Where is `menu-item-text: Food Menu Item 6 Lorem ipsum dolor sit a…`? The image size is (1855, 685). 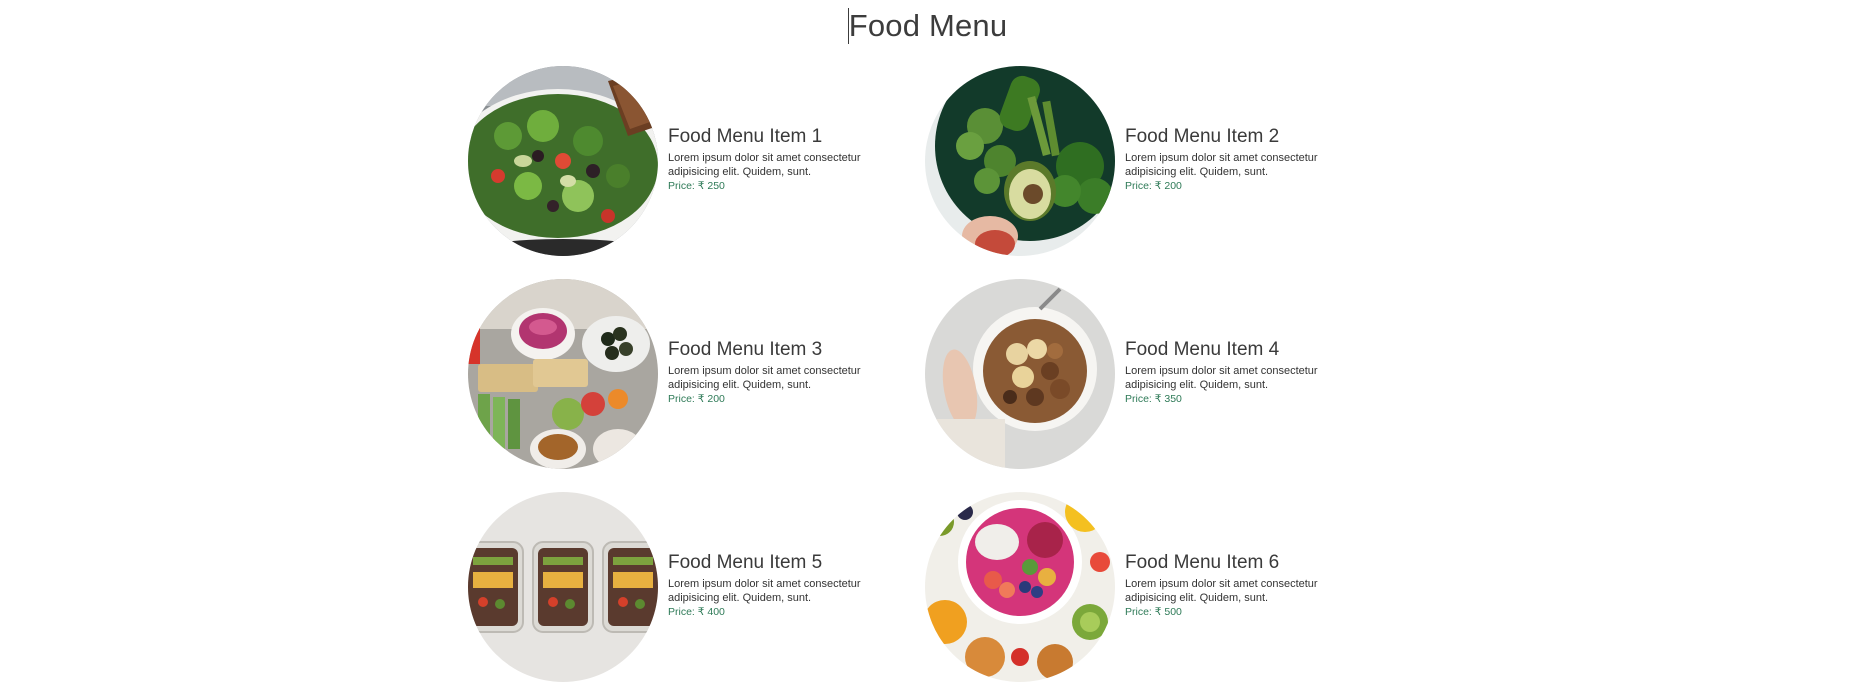
menu-item-text: Food Menu Item 6 Lorem ipsum dolor sit a… is located at coordinates (1245, 585).